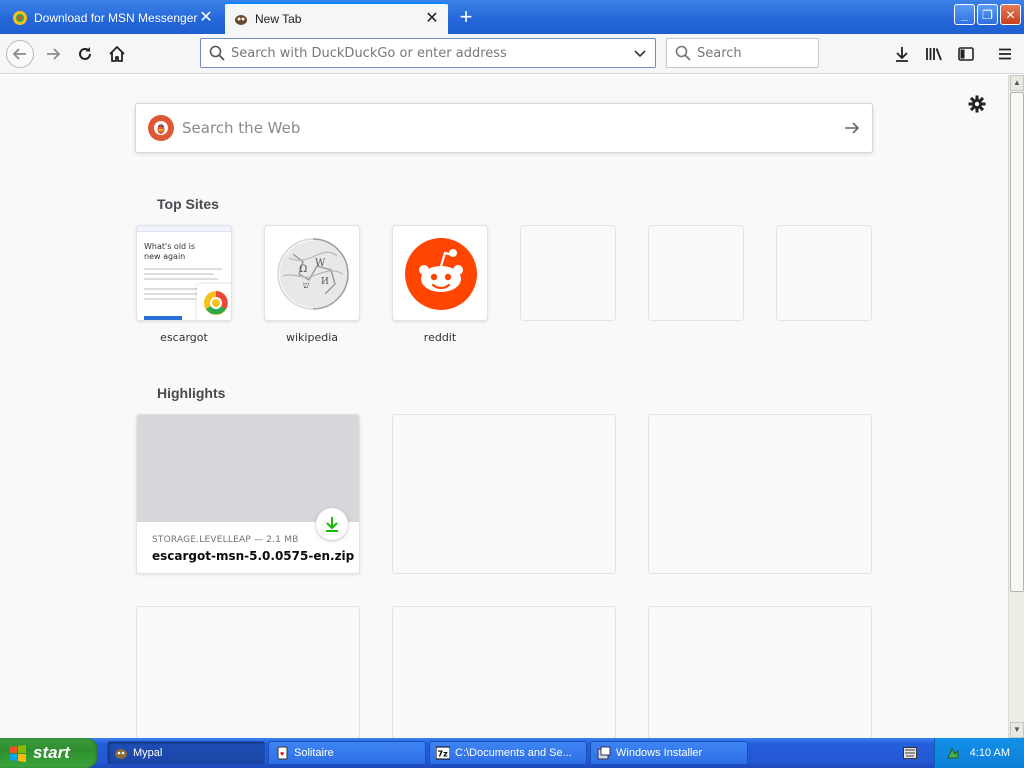 The height and width of the screenshot is (768, 1024). I want to click on svg-text: И, so click(325, 282).